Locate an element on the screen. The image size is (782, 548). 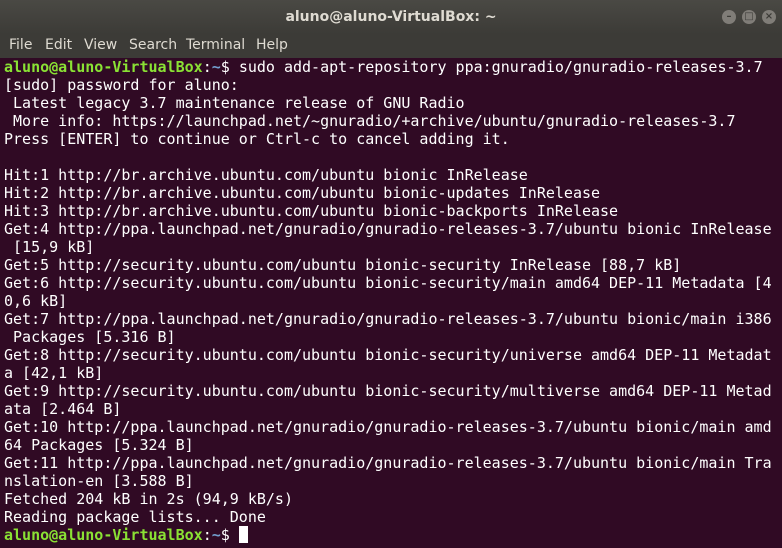
close-icon: × is located at coordinates (769, 17).